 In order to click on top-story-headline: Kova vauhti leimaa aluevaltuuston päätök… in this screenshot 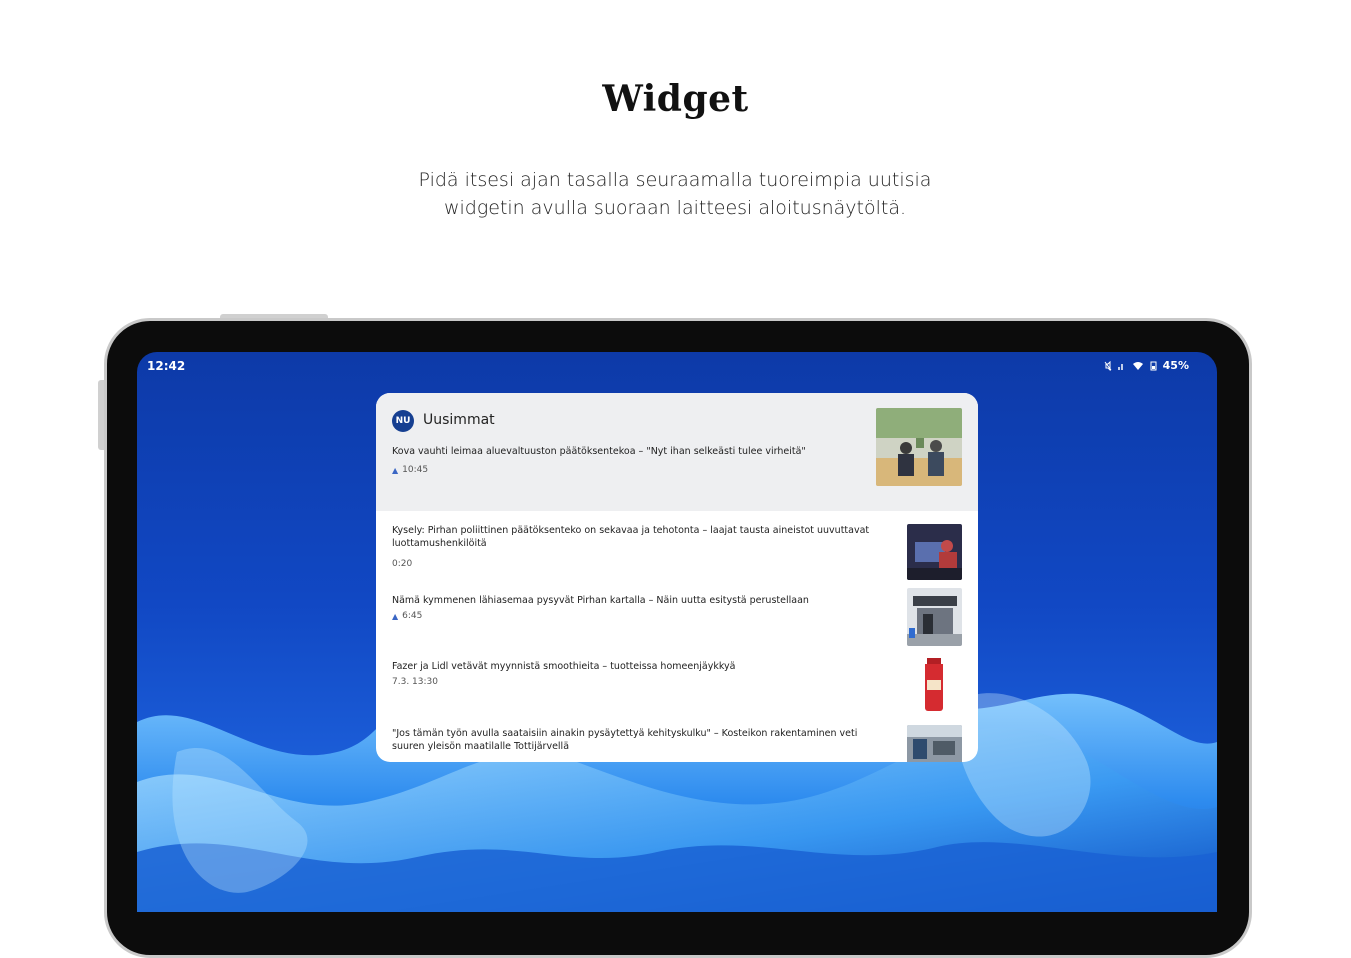, I will do `click(627, 451)`.